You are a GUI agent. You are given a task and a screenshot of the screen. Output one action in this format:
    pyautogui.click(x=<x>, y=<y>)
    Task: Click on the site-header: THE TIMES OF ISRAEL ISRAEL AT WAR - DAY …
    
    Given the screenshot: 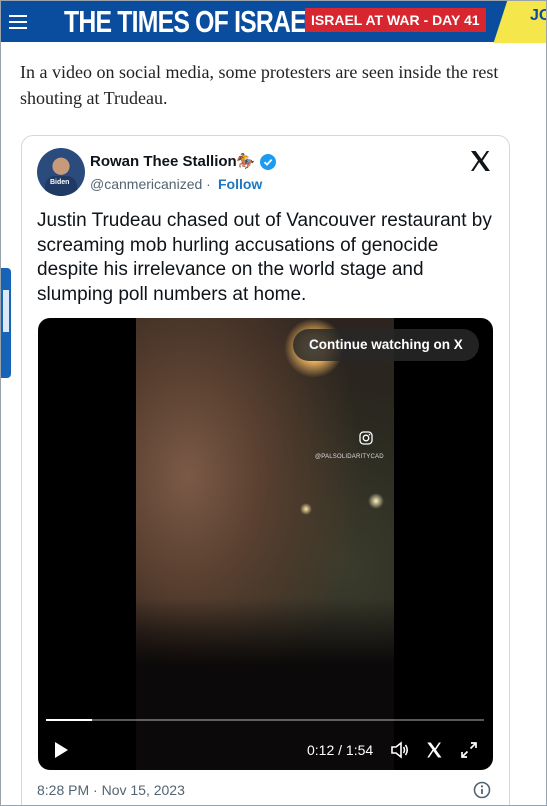 What is the action you would take?
    pyautogui.click(x=273, y=22)
    